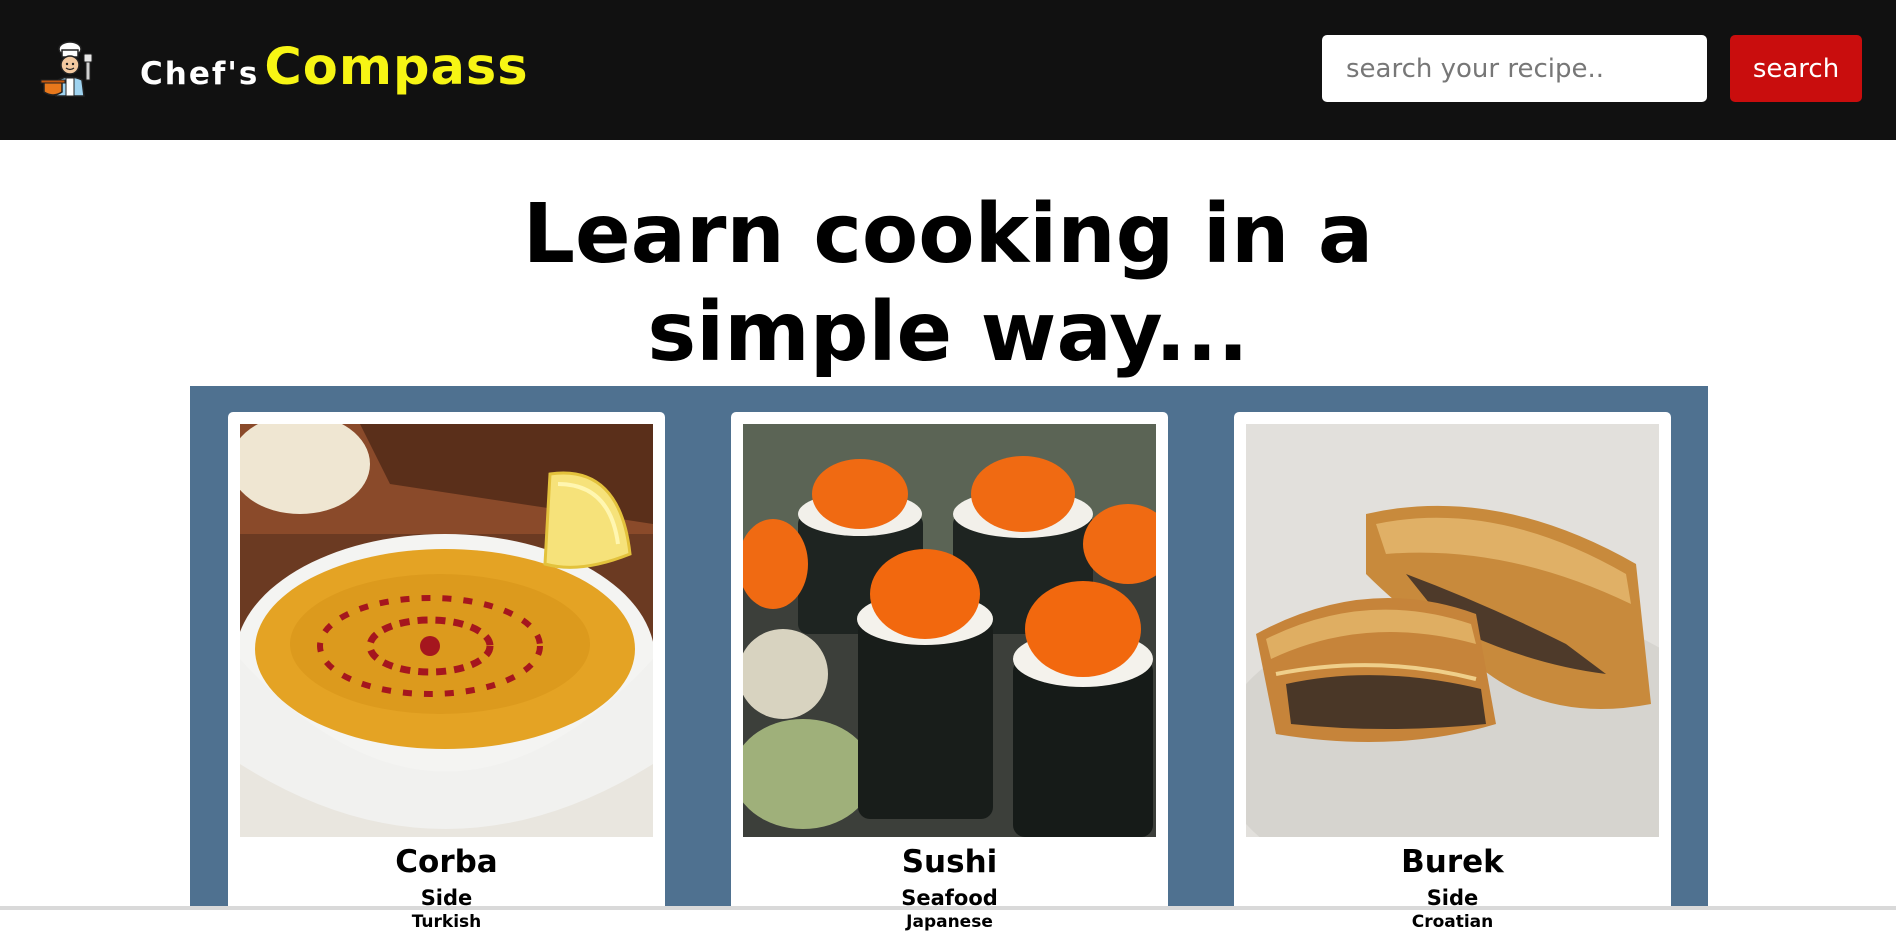 The width and height of the screenshot is (1896, 932). I want to click on brand-name: Compass, so click(396, 67).